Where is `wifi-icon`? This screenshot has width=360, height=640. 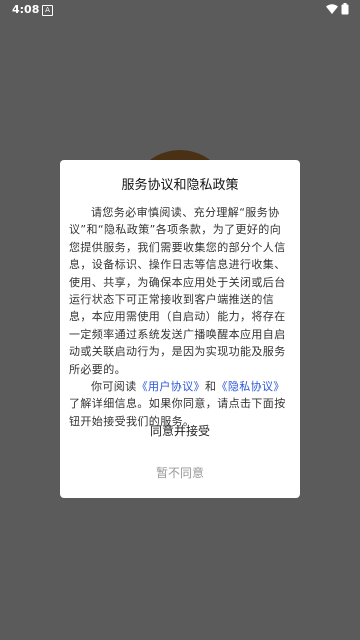 wifi-icon is located at coordinates (332, 9).